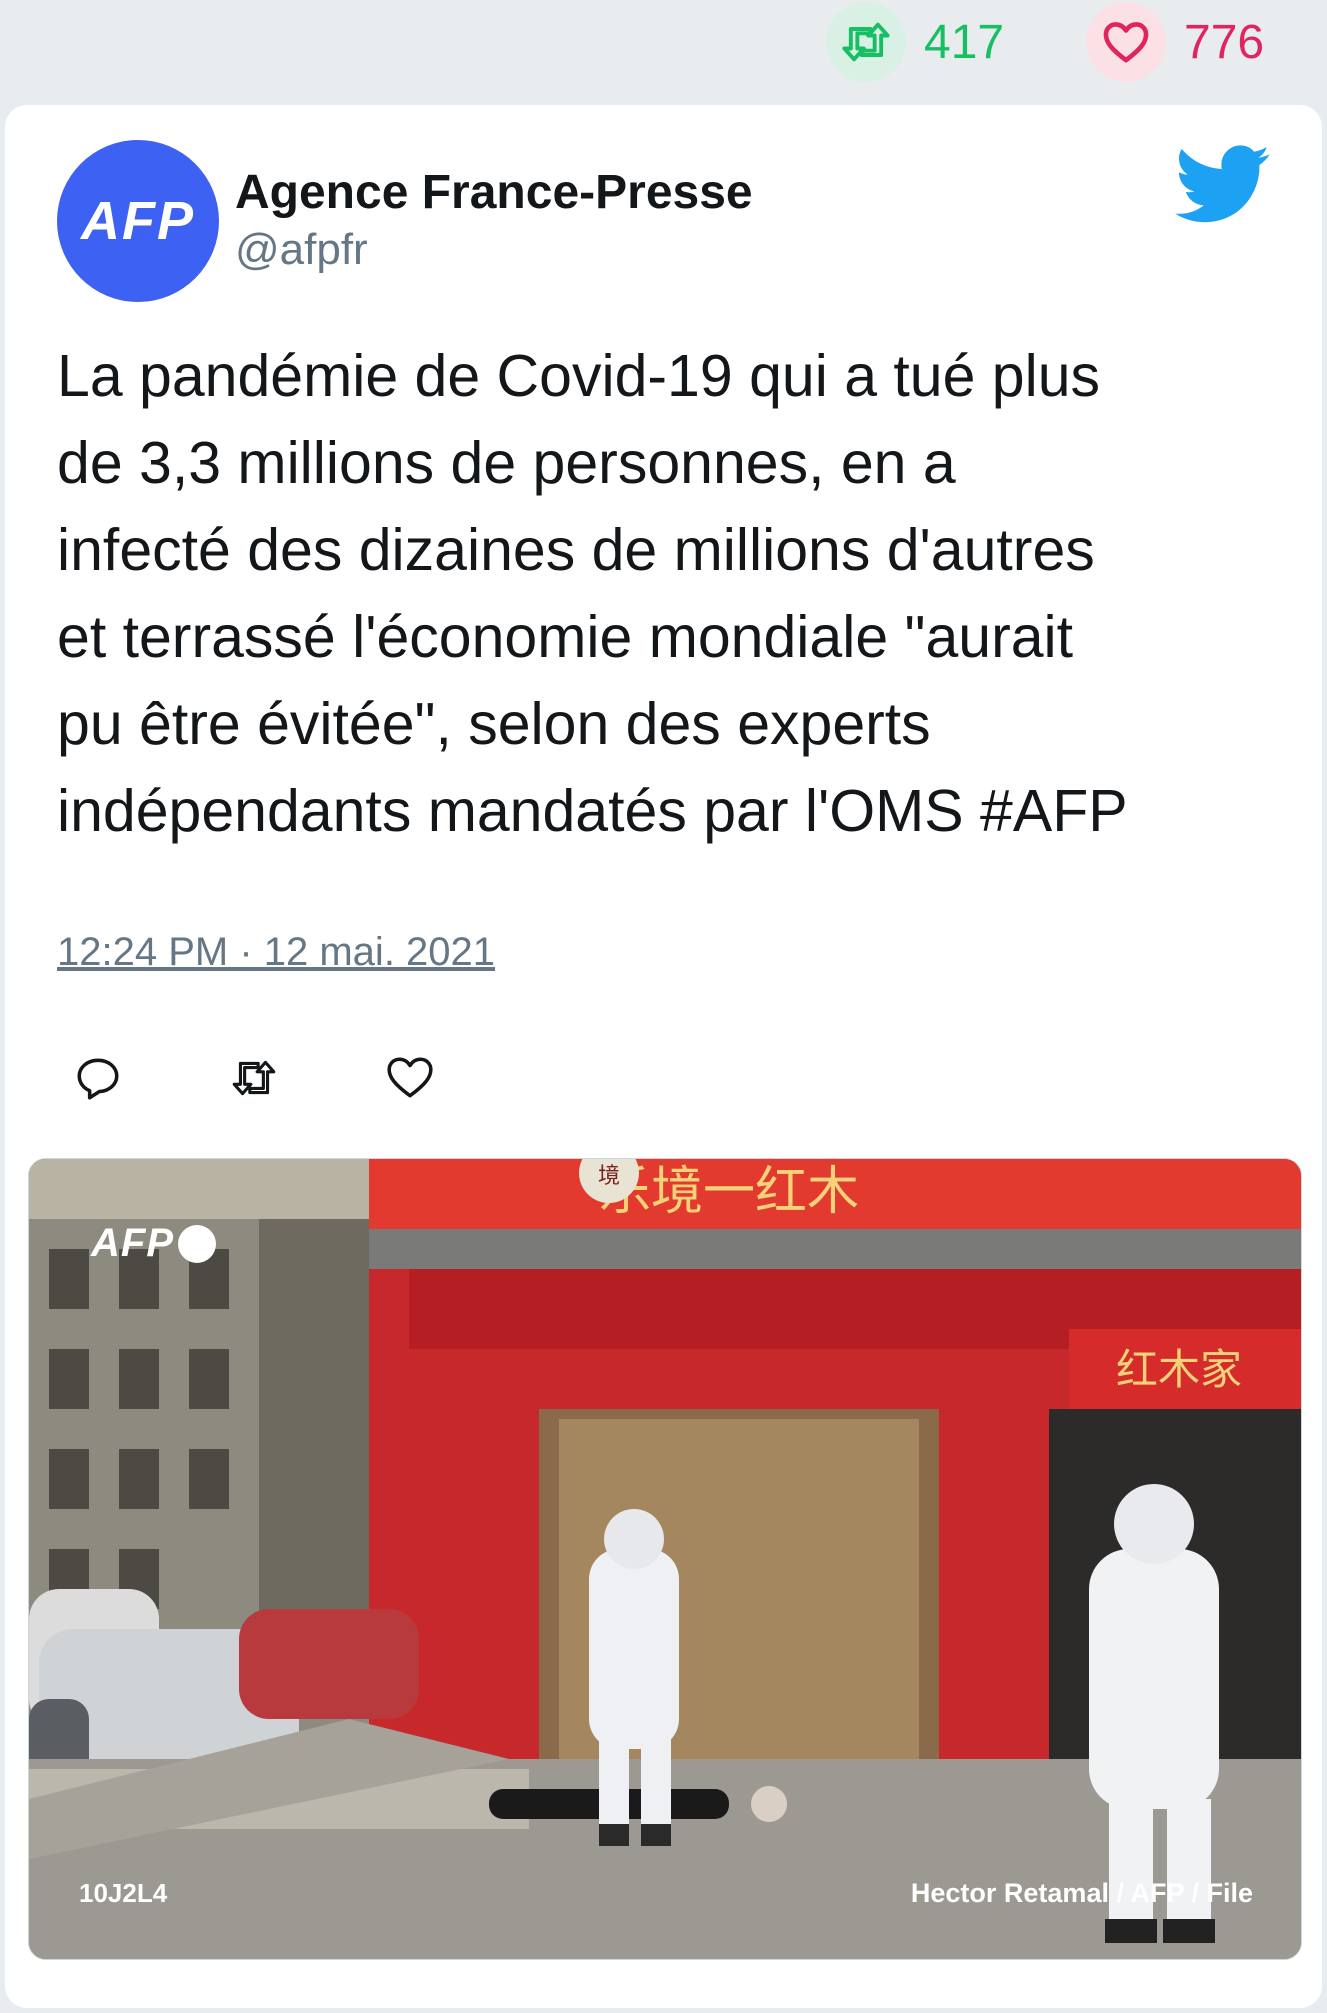 Image resolution: width=1327 pixels, height=2013 pixels. I want to click on afp-watermark: AFP, so click(153, 1243).